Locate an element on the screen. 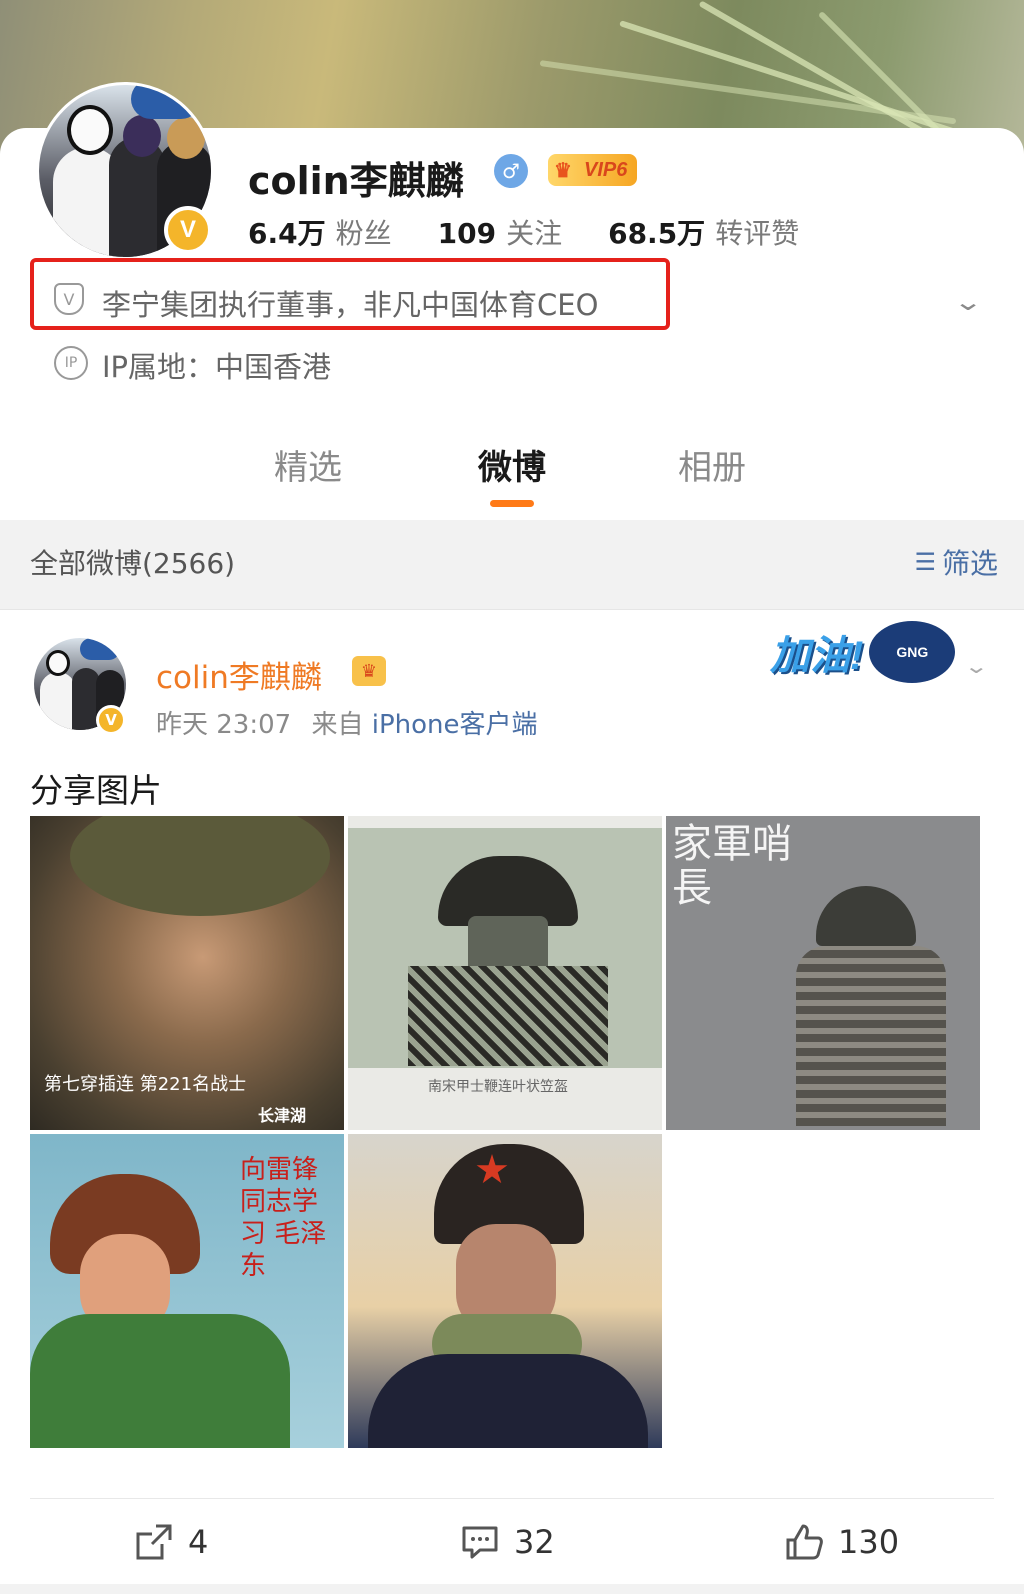 This screenshot has width=1024, height=1594. expand-chevron-icon: ⌄ is located at coordinates (968, 302).